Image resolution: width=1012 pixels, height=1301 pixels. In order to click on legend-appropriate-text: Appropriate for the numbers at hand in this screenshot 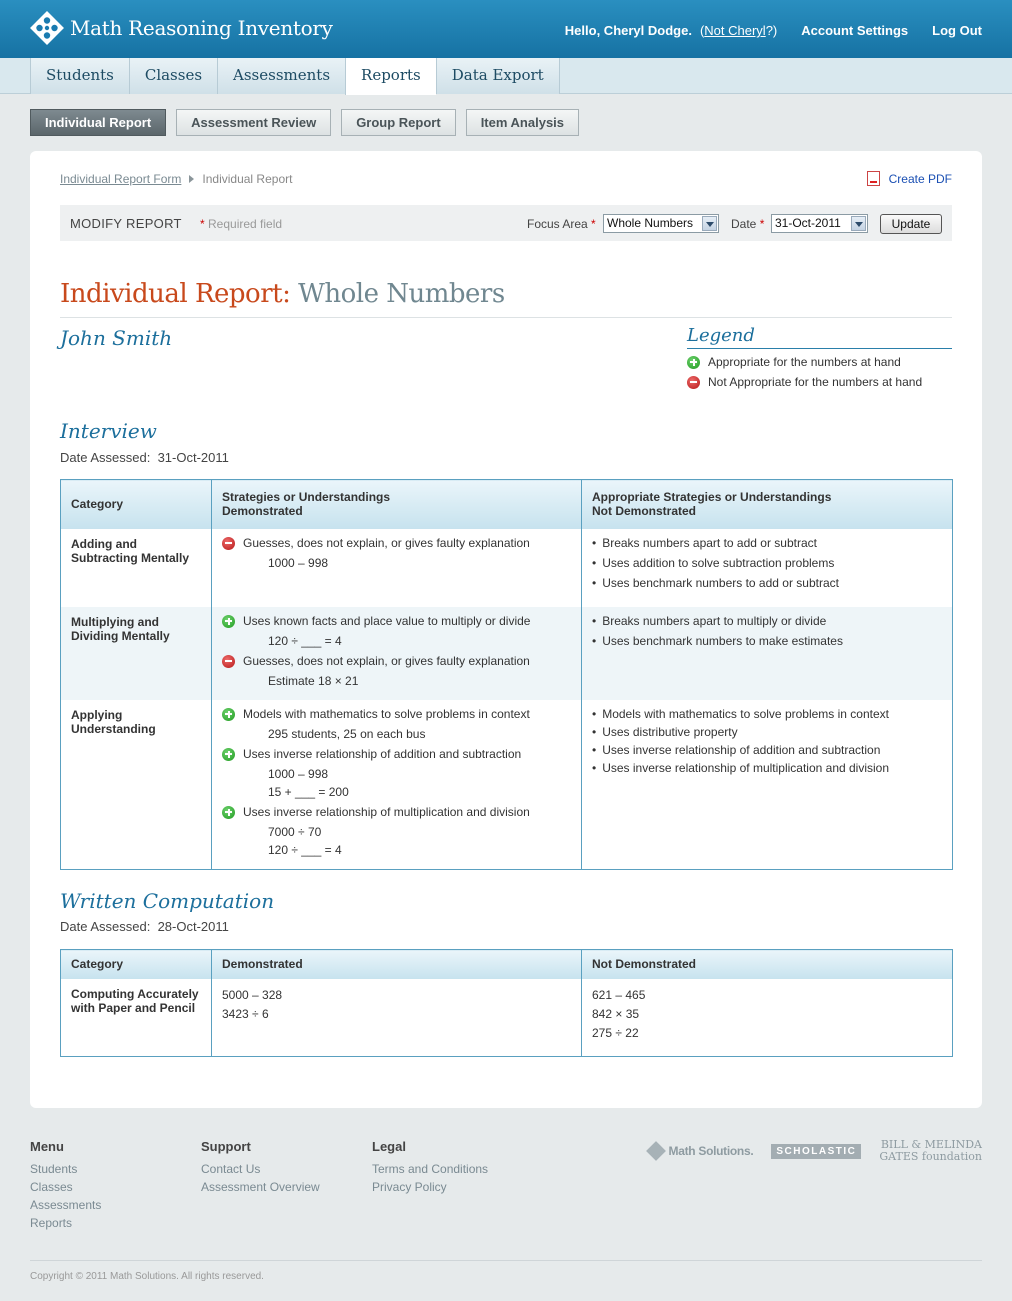, I will do `click(804, 362)`.